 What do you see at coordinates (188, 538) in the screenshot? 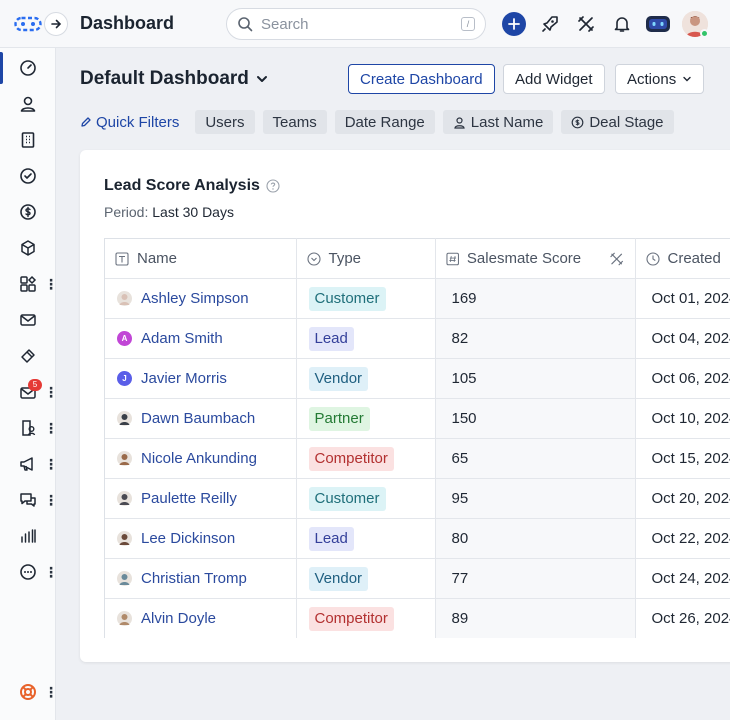
I see `contact-name-link: Lee Dickinson` at bounding box center [188, 538].